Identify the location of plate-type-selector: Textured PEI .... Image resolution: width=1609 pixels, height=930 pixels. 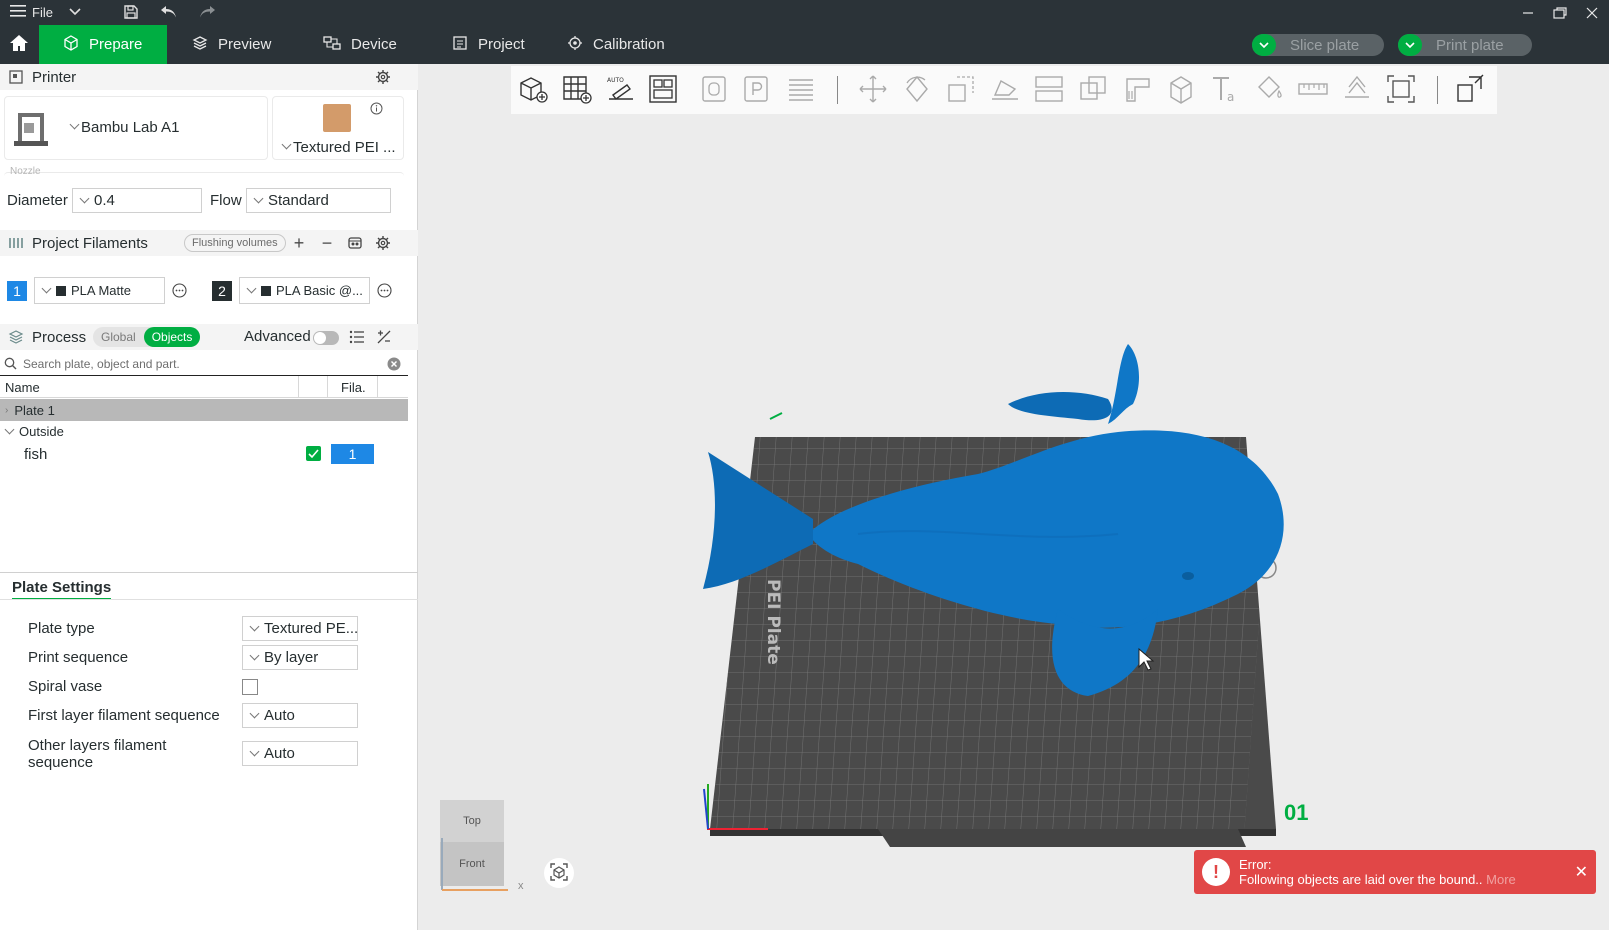
(338, 128).